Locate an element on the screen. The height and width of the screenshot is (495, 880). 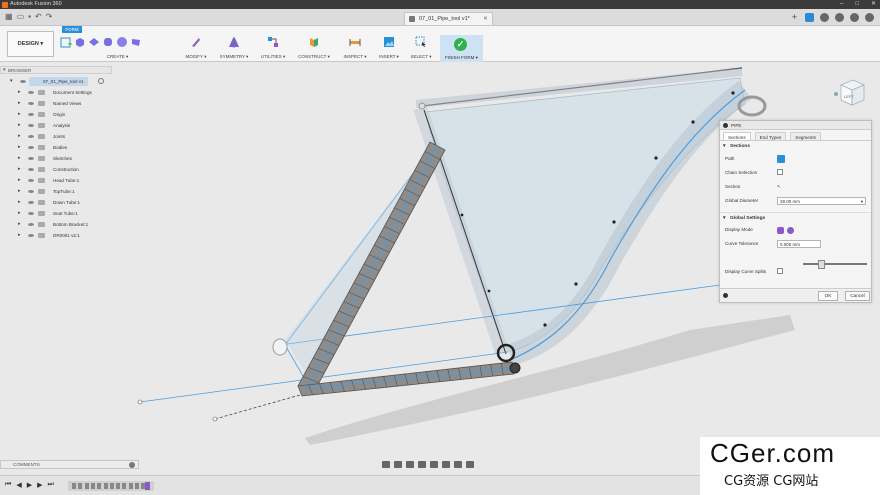
play-icon: ▶ is located at coordinates (29, 485).